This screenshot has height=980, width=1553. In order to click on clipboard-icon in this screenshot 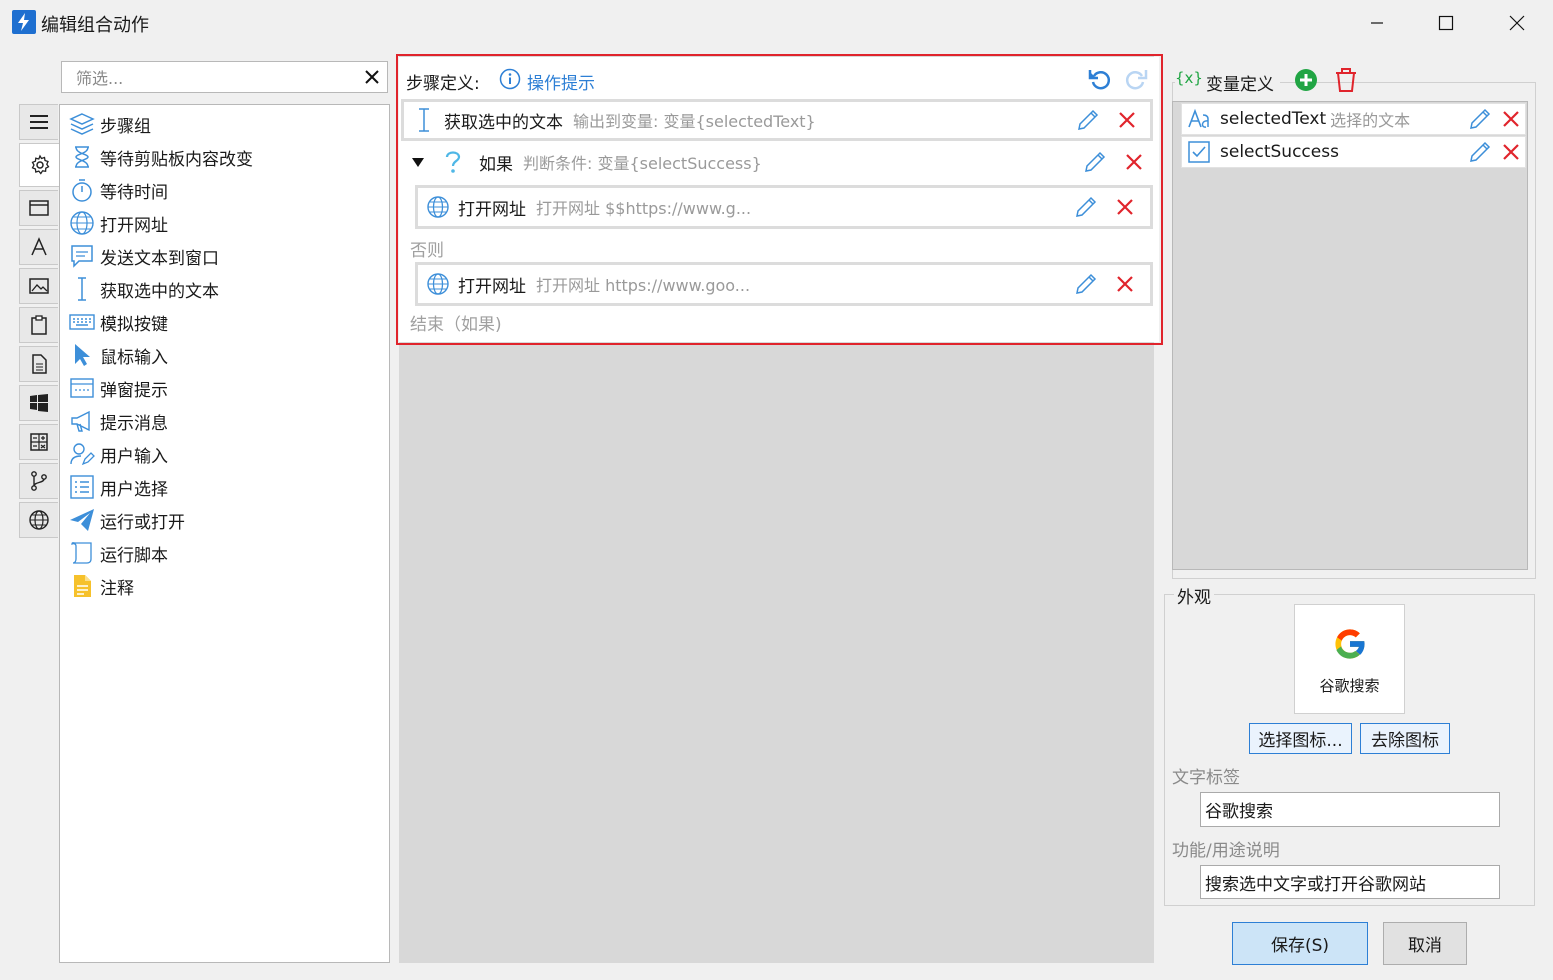, I will do `click(39, 325)`.